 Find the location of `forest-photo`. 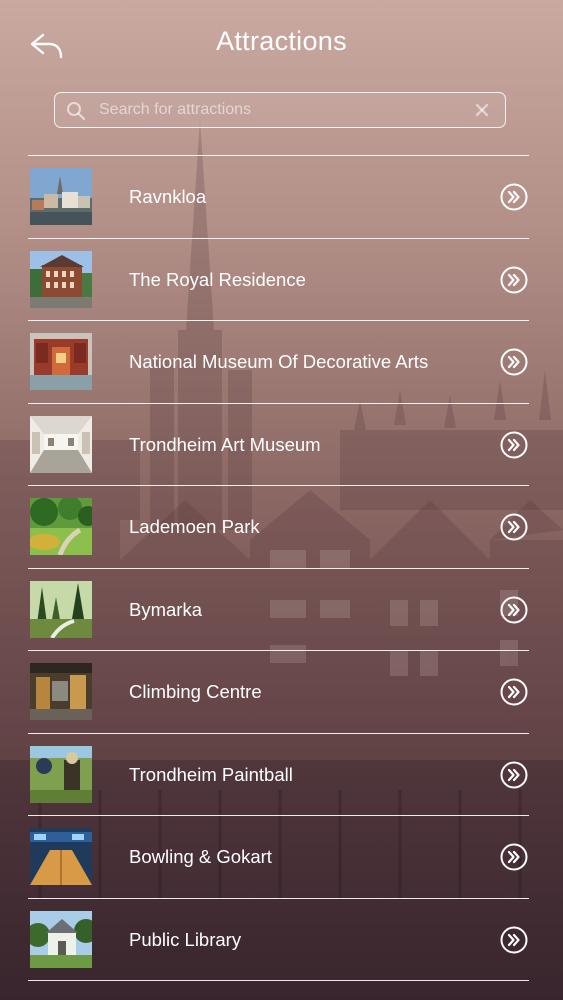

forest-photo is located at coordinates (61, 609).